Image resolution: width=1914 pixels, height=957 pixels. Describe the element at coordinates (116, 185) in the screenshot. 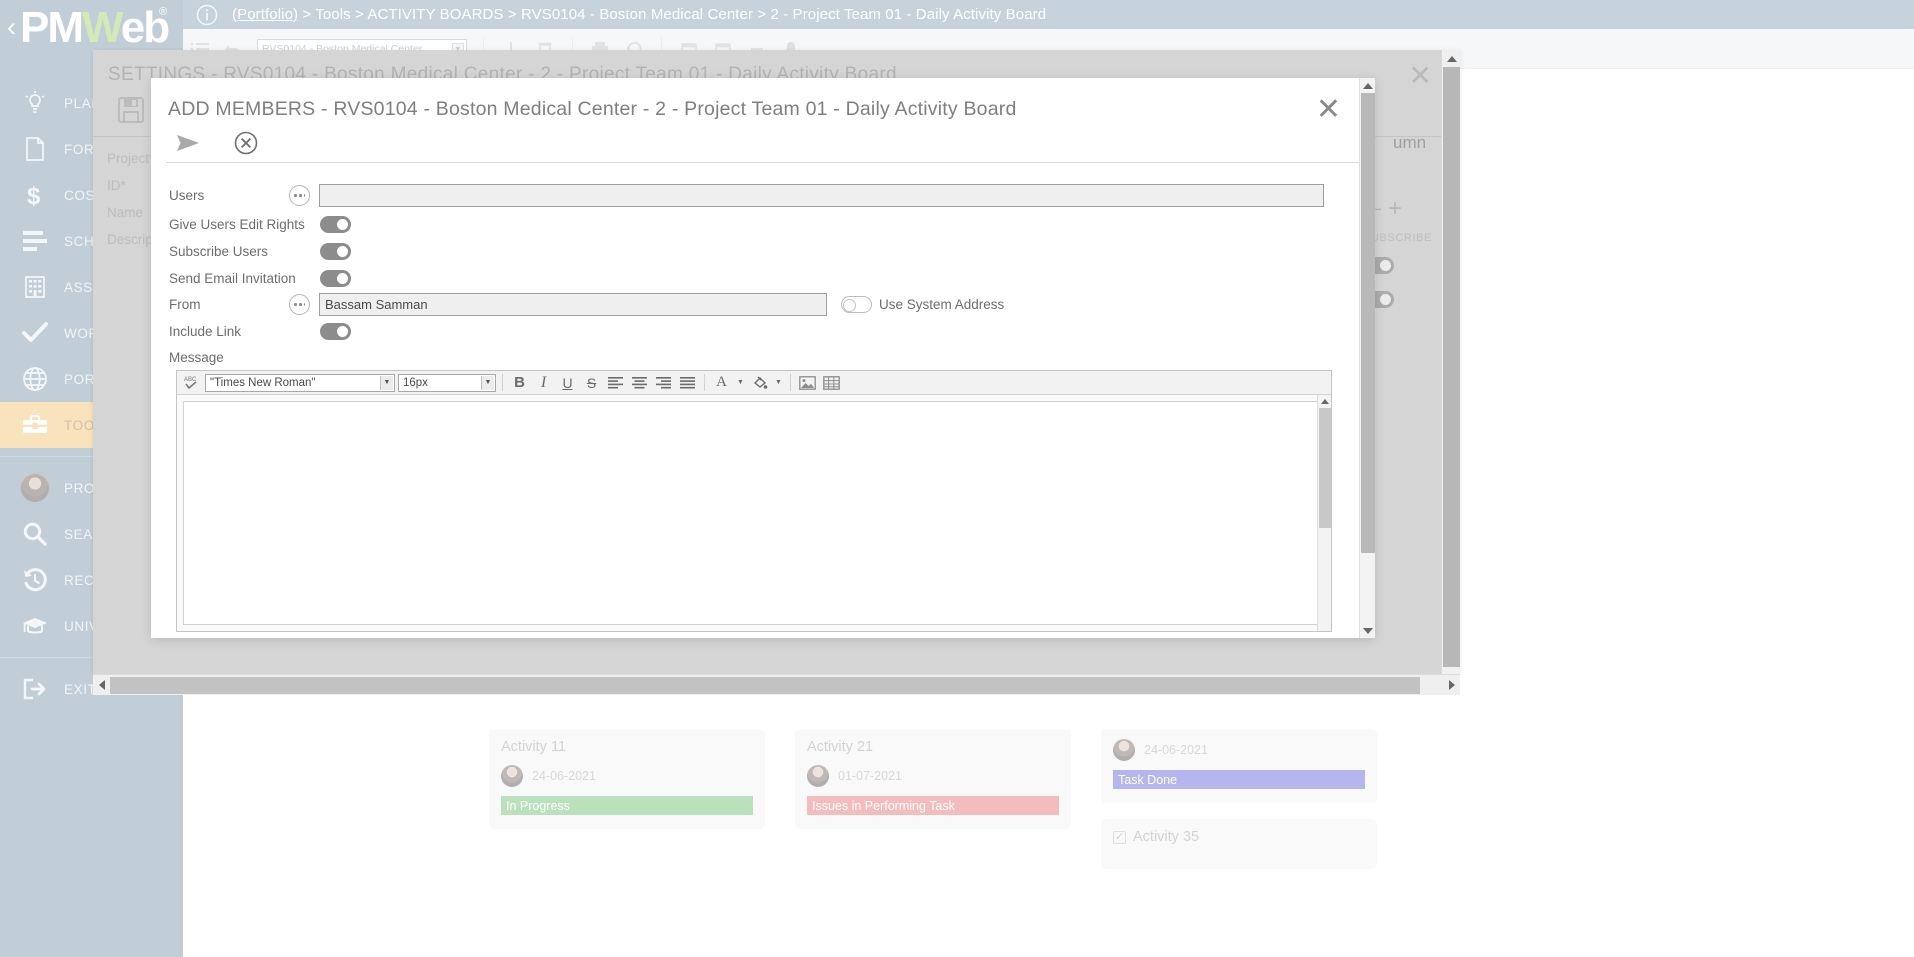

I see `settings-label-id: ID*` at that location.